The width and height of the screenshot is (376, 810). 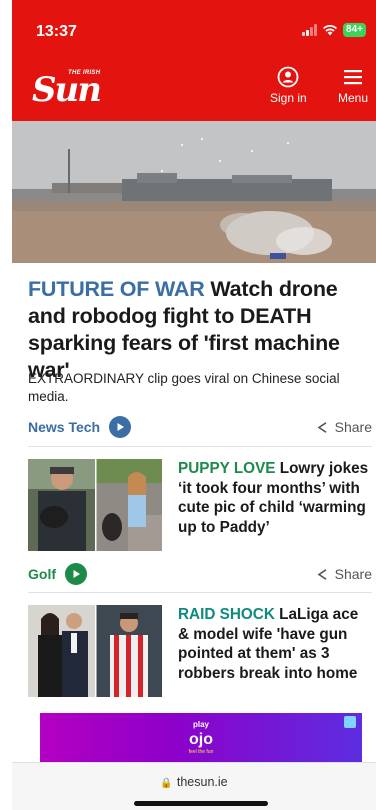 I want to click on ad-choices-icon, so click(x=350, y=722).